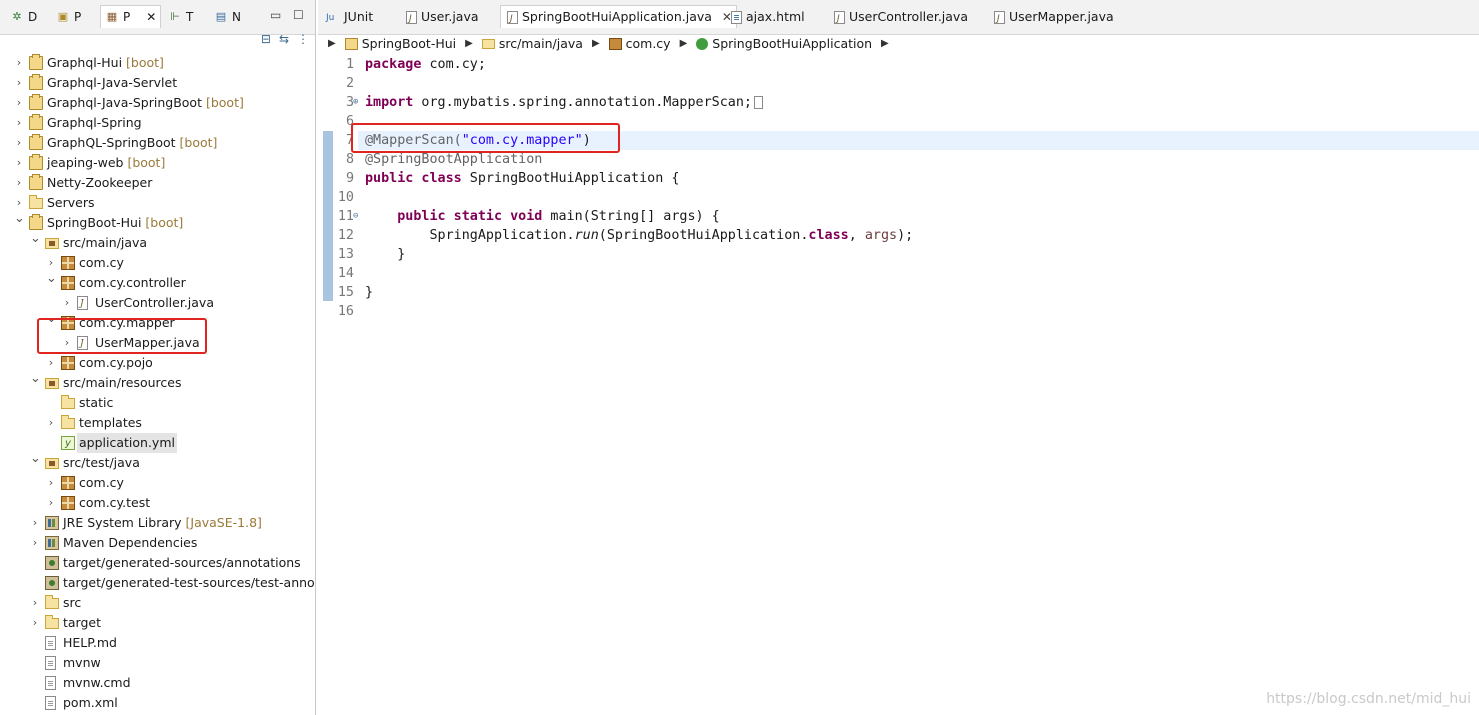 The image size is (1479, 715). Describe the element at coordinates (157, 663) in the screenshot. I see `tree-item: mvnw` at that location.